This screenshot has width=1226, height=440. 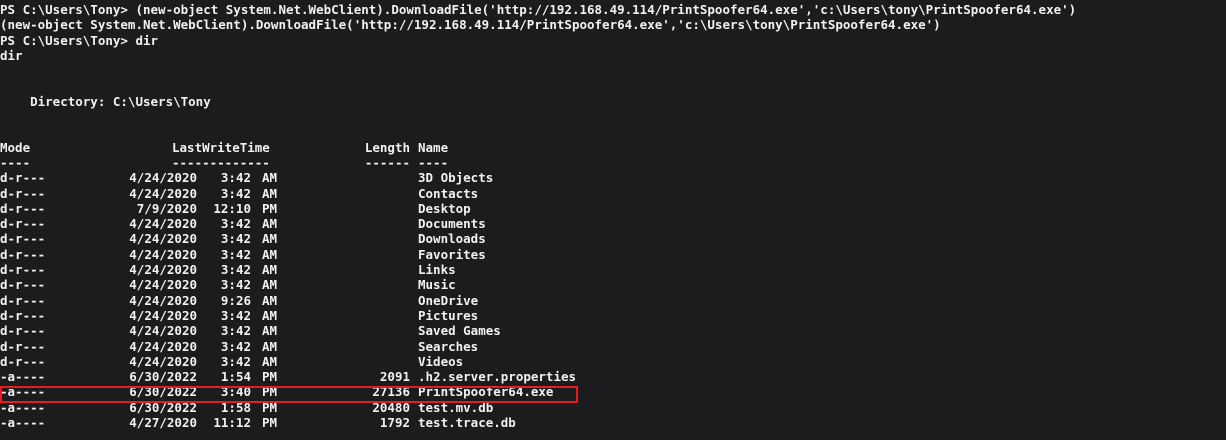 I want to click on header-mode: Mode, so click(x=15, y=147).